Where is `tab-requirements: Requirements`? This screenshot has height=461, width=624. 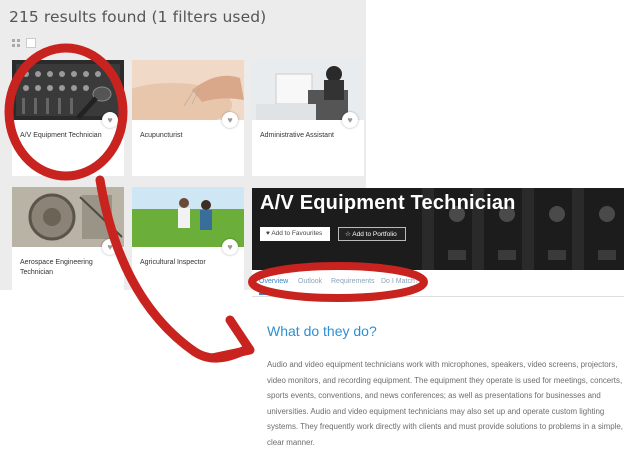
tab-requirements: Requirements is located at coordinates (353, 281).